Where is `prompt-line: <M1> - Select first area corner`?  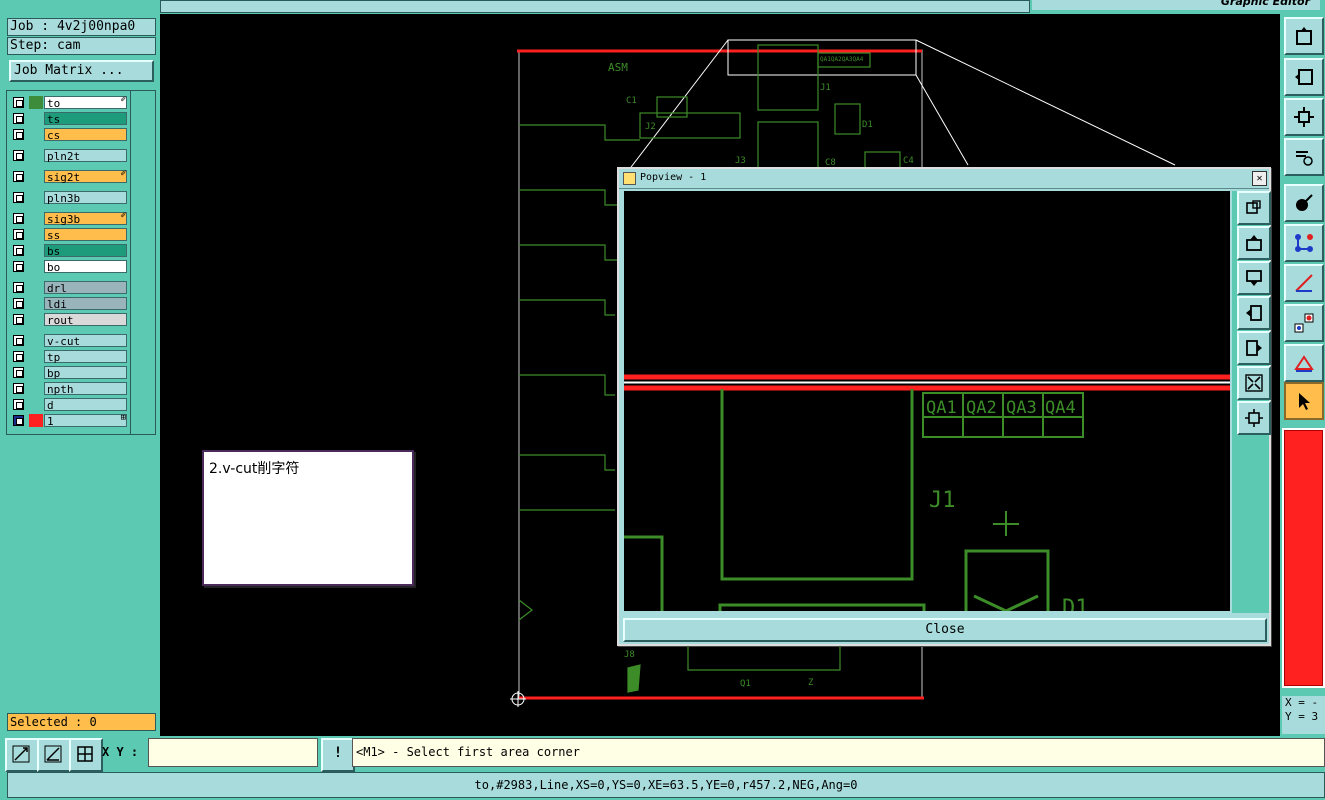
prompt-line: <M1> - Select first area corner is located at coordinates (838, 752).